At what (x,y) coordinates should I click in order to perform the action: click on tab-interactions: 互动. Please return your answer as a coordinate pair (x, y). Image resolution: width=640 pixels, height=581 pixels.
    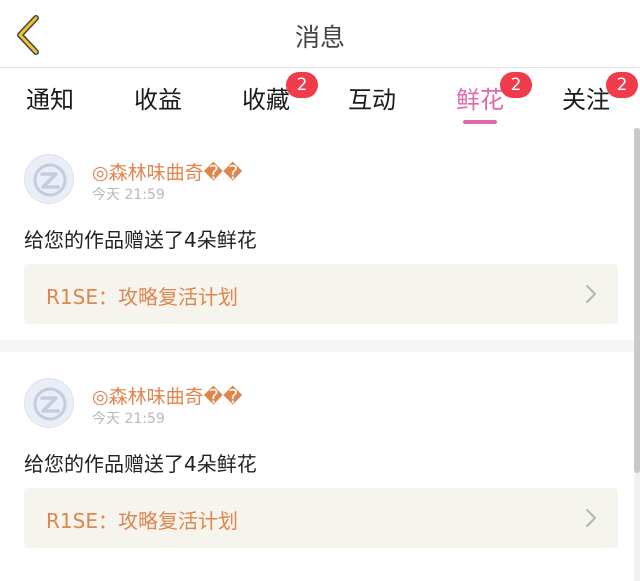
    Looking at the image, I should click on (372, 102).